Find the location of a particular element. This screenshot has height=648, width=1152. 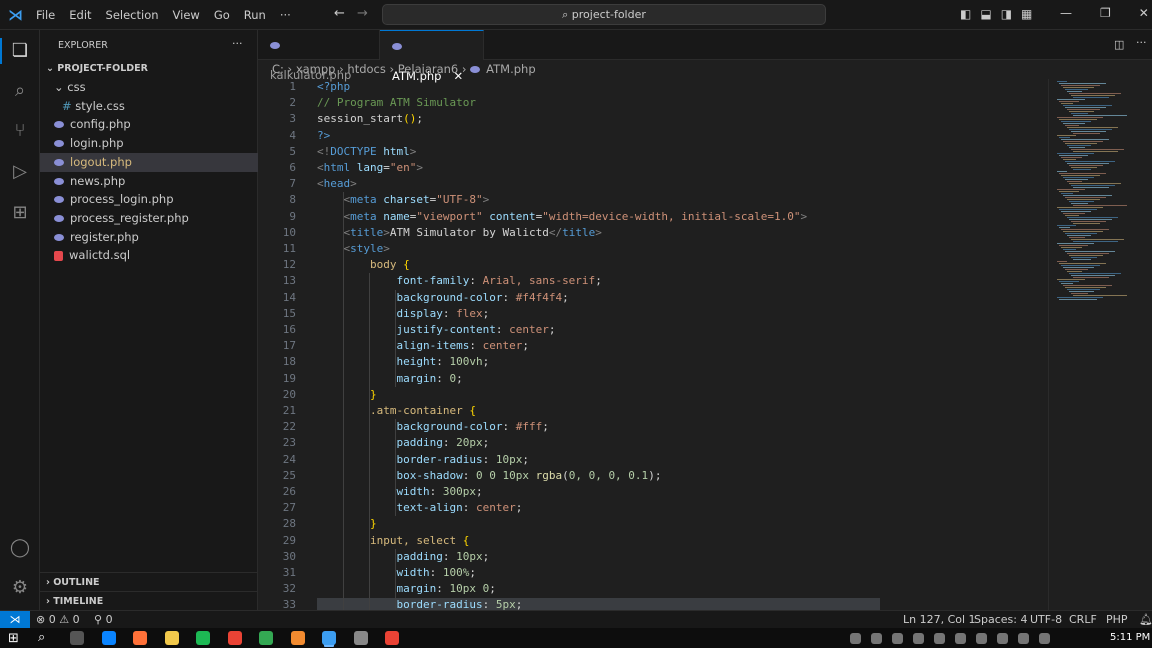

language-mode: PHP is located at coordinates (1117, 619).